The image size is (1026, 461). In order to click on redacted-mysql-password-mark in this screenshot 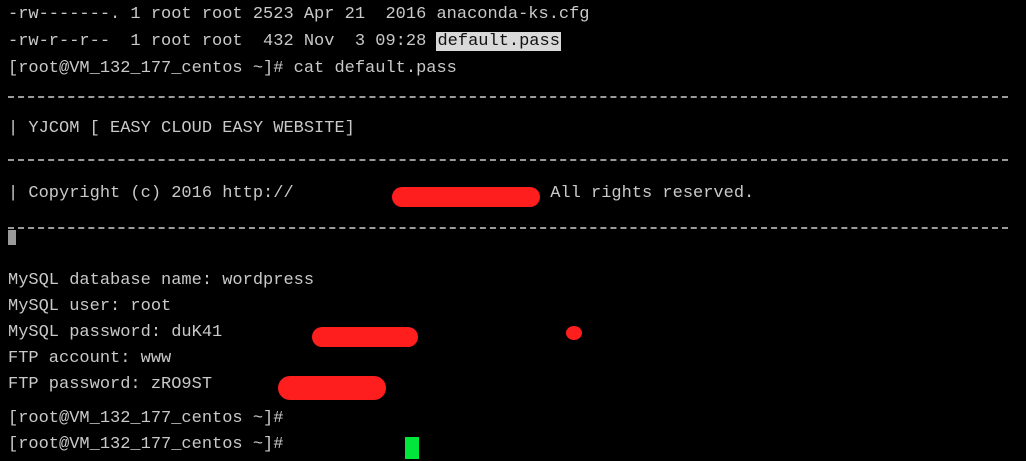, I will do `click(365, 337)`.